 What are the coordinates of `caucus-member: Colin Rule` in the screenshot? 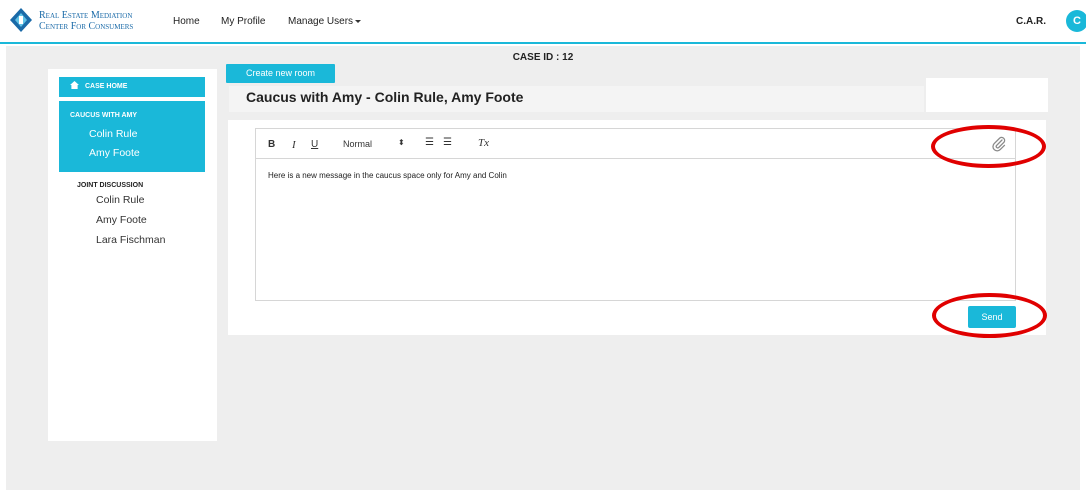 It's located at (113, 134).